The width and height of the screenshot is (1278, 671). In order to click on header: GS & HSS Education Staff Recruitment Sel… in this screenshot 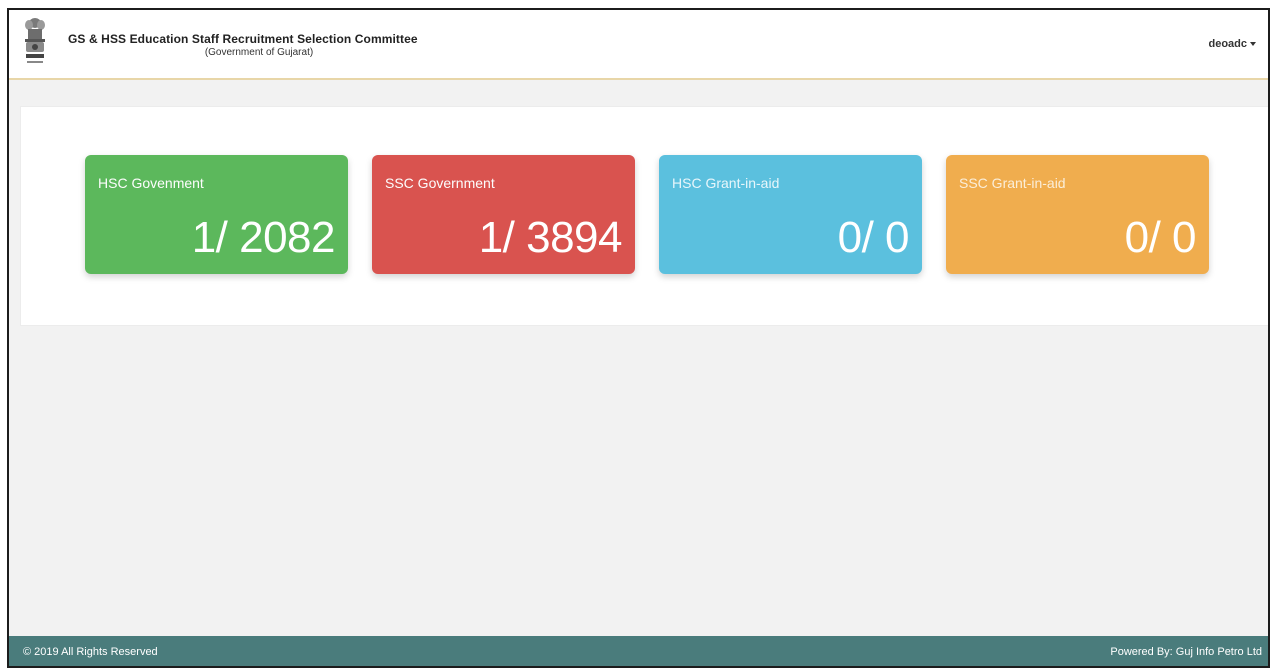, I will do `click(638, 45)`.